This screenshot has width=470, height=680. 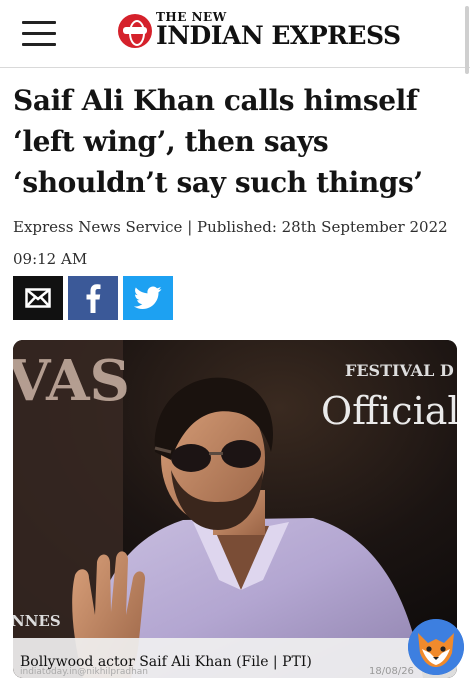 What do you see at coordinates (97, 227) in the screenshot?
I see `byline: Express News Service` at bounding box center [97, 227].